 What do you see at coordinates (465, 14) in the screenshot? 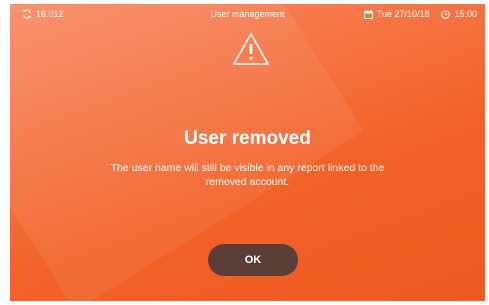
I see `status-time: 15:00` at bounding box center [465, 14].